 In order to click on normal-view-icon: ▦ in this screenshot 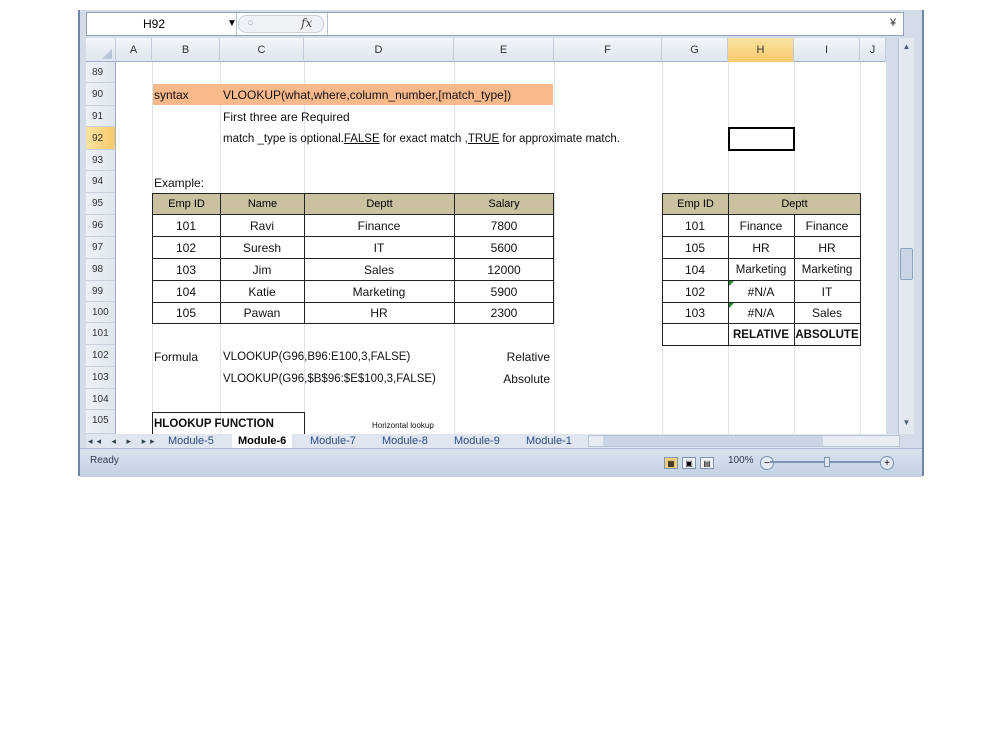, I will do `click(671, 463)`.